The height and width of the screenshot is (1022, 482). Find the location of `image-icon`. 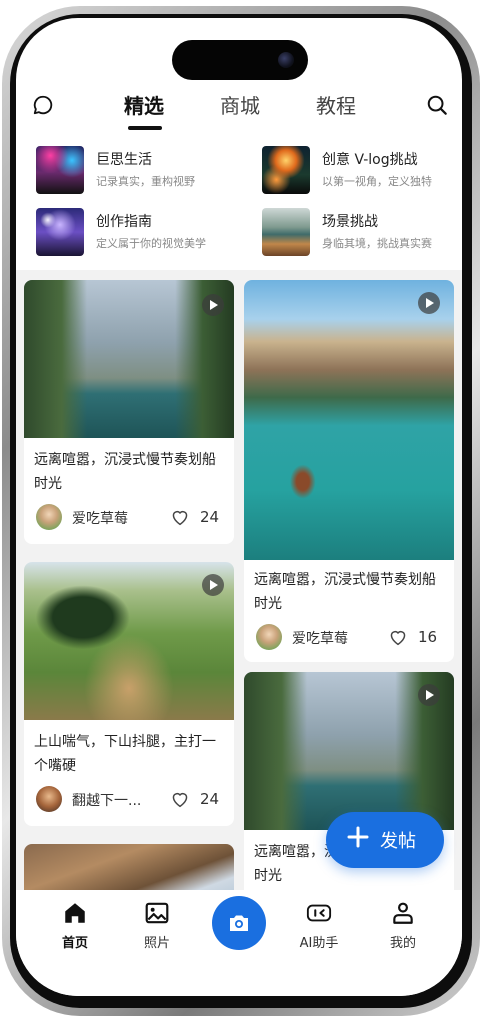

image-icon is located at coordinates (157, 913).